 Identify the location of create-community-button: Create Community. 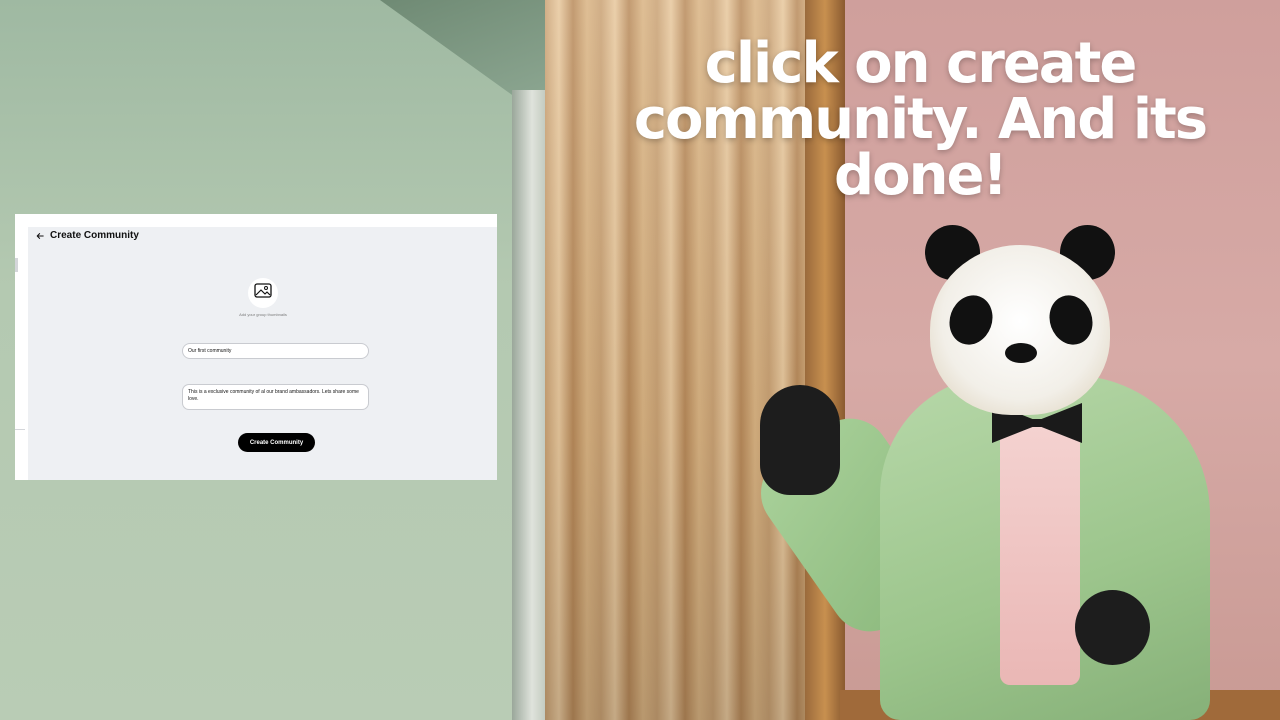
(276, 442).